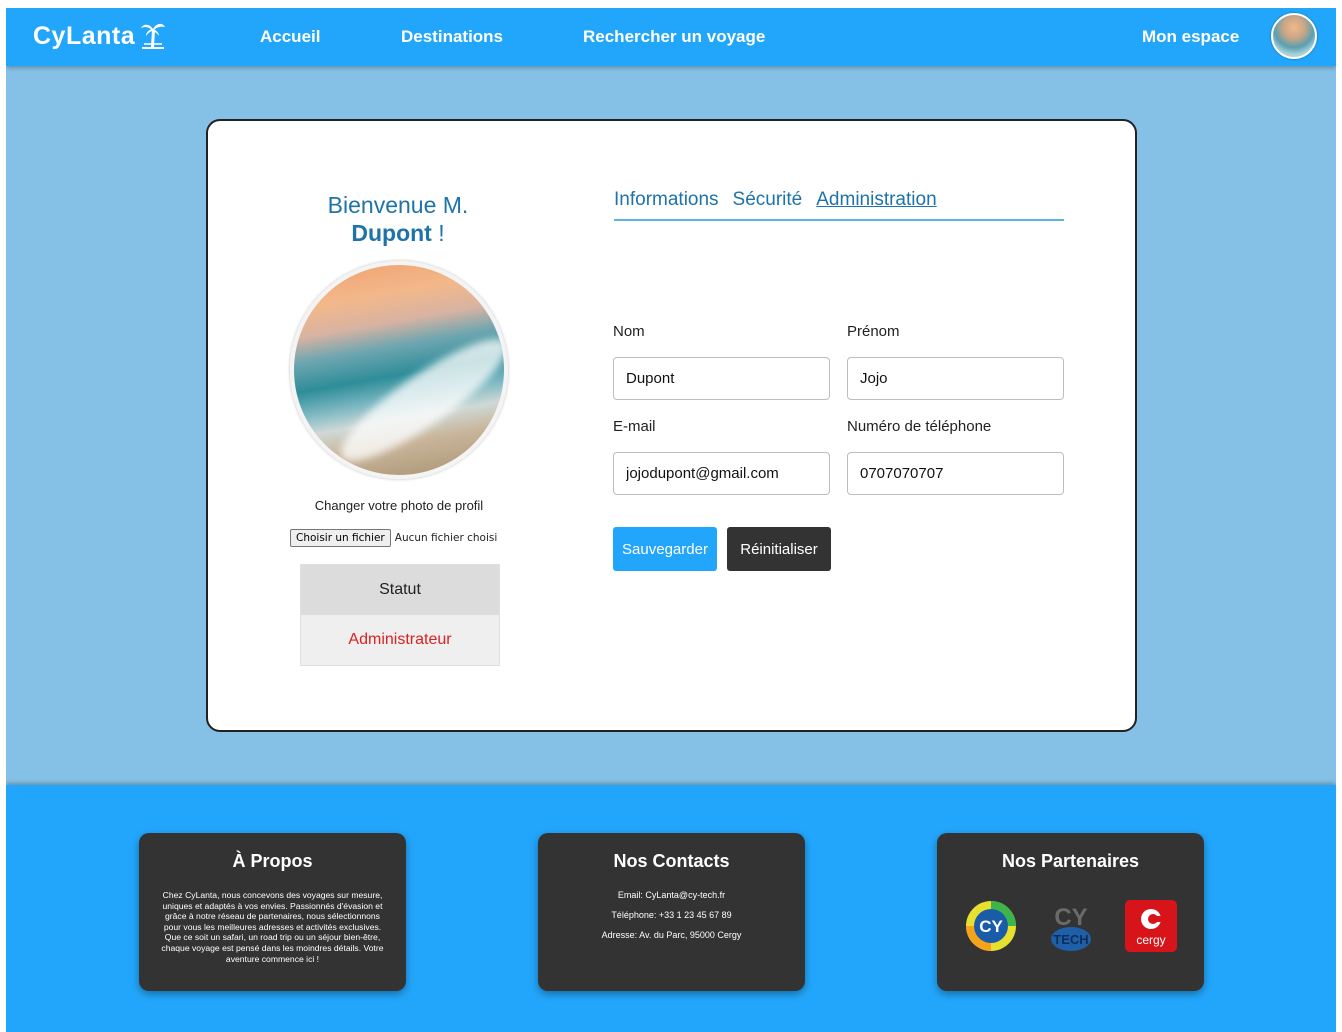 Image resolution: width=1342 pixels, height=1032 pixels. I want to click on profile-tabs: Informations Sécurité Administration, so click(839, 205).